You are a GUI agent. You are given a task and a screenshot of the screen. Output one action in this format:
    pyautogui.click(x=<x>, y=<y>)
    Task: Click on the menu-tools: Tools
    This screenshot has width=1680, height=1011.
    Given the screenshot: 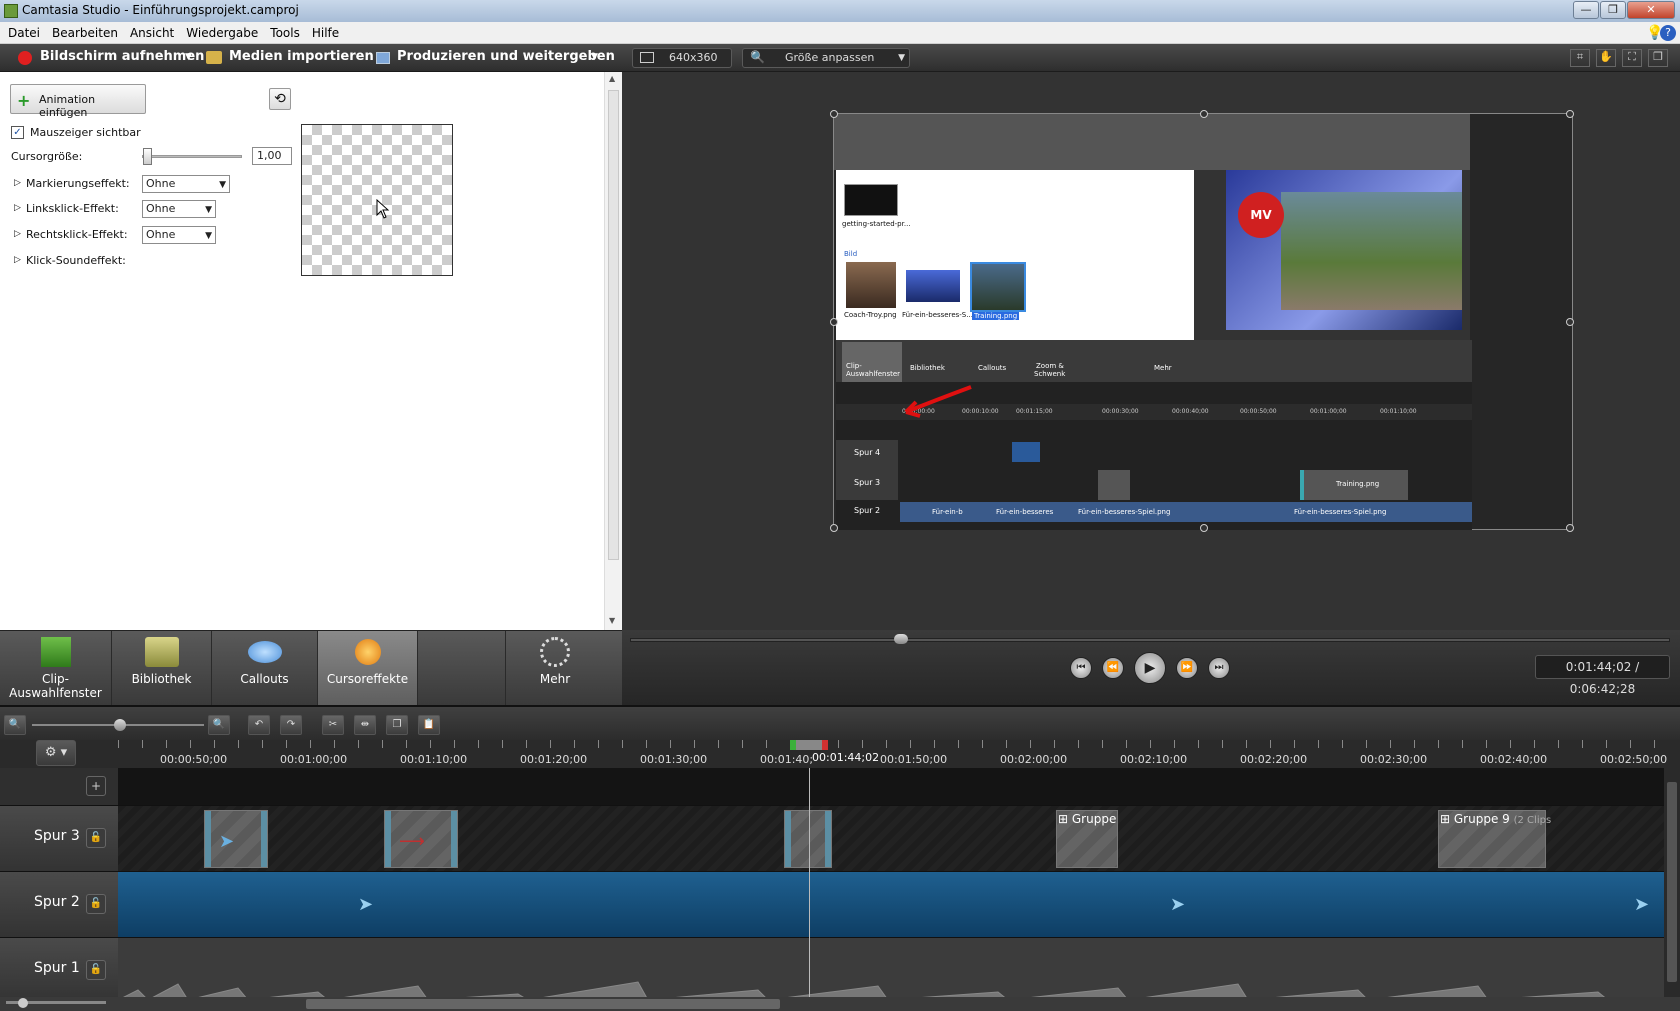 What is the action you would take?
    pyautogui.click(x=285, y=33)
    